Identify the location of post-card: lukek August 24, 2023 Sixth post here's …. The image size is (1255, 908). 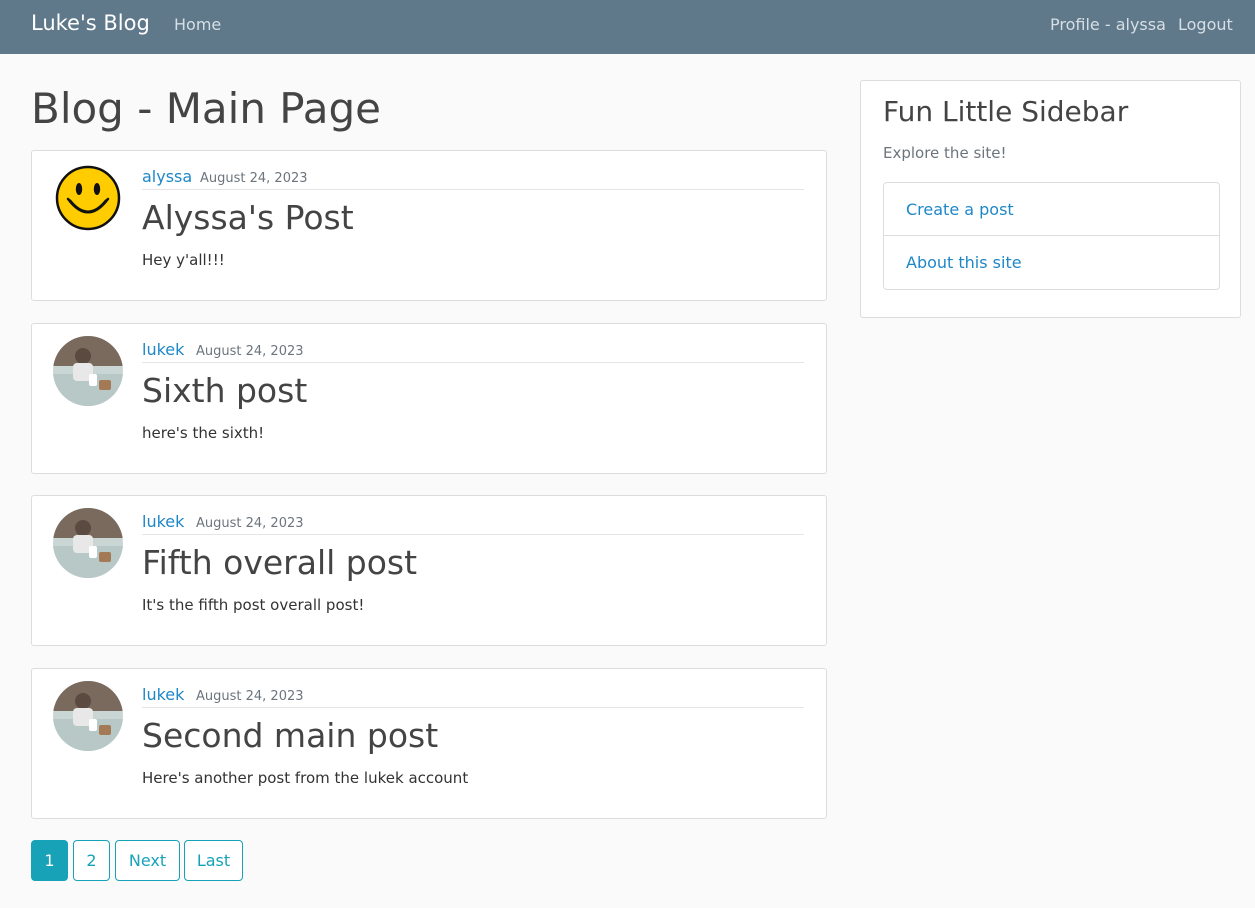
(429, 398).